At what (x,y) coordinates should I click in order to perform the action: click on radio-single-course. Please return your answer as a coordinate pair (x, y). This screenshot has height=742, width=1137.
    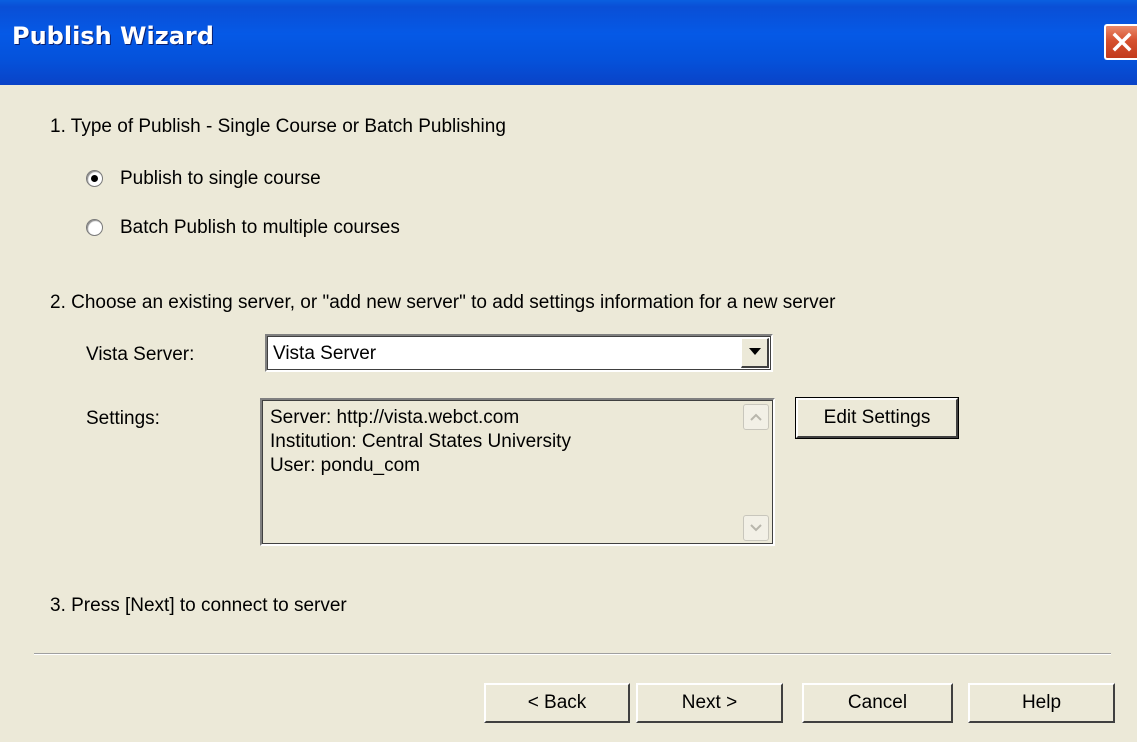
    Looking at the image, I should click on (94, 178).